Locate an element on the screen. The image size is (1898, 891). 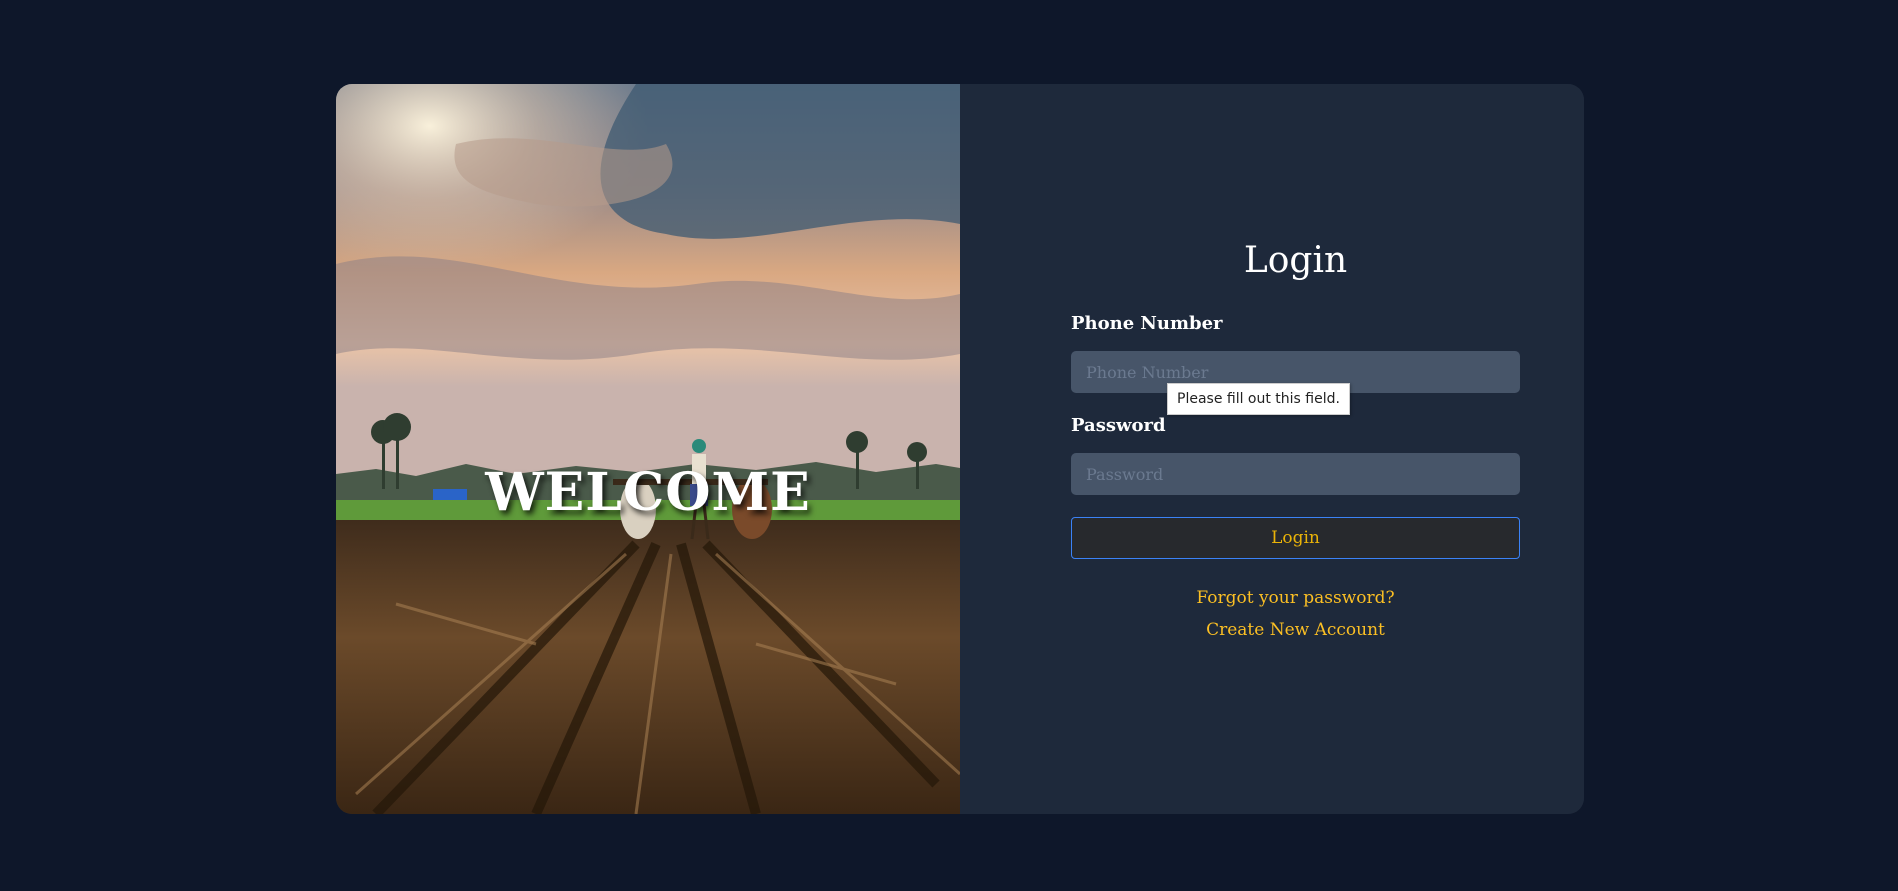
forgot-password-link: Forgot your password? is located at coordinates (1295, 598).